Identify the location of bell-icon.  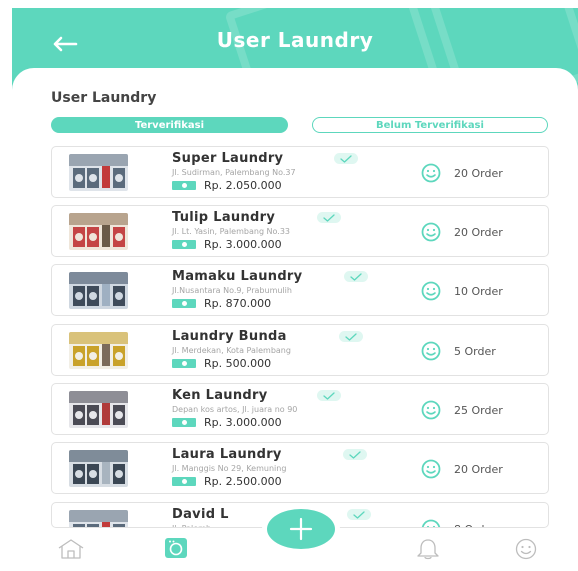
(428, 549).